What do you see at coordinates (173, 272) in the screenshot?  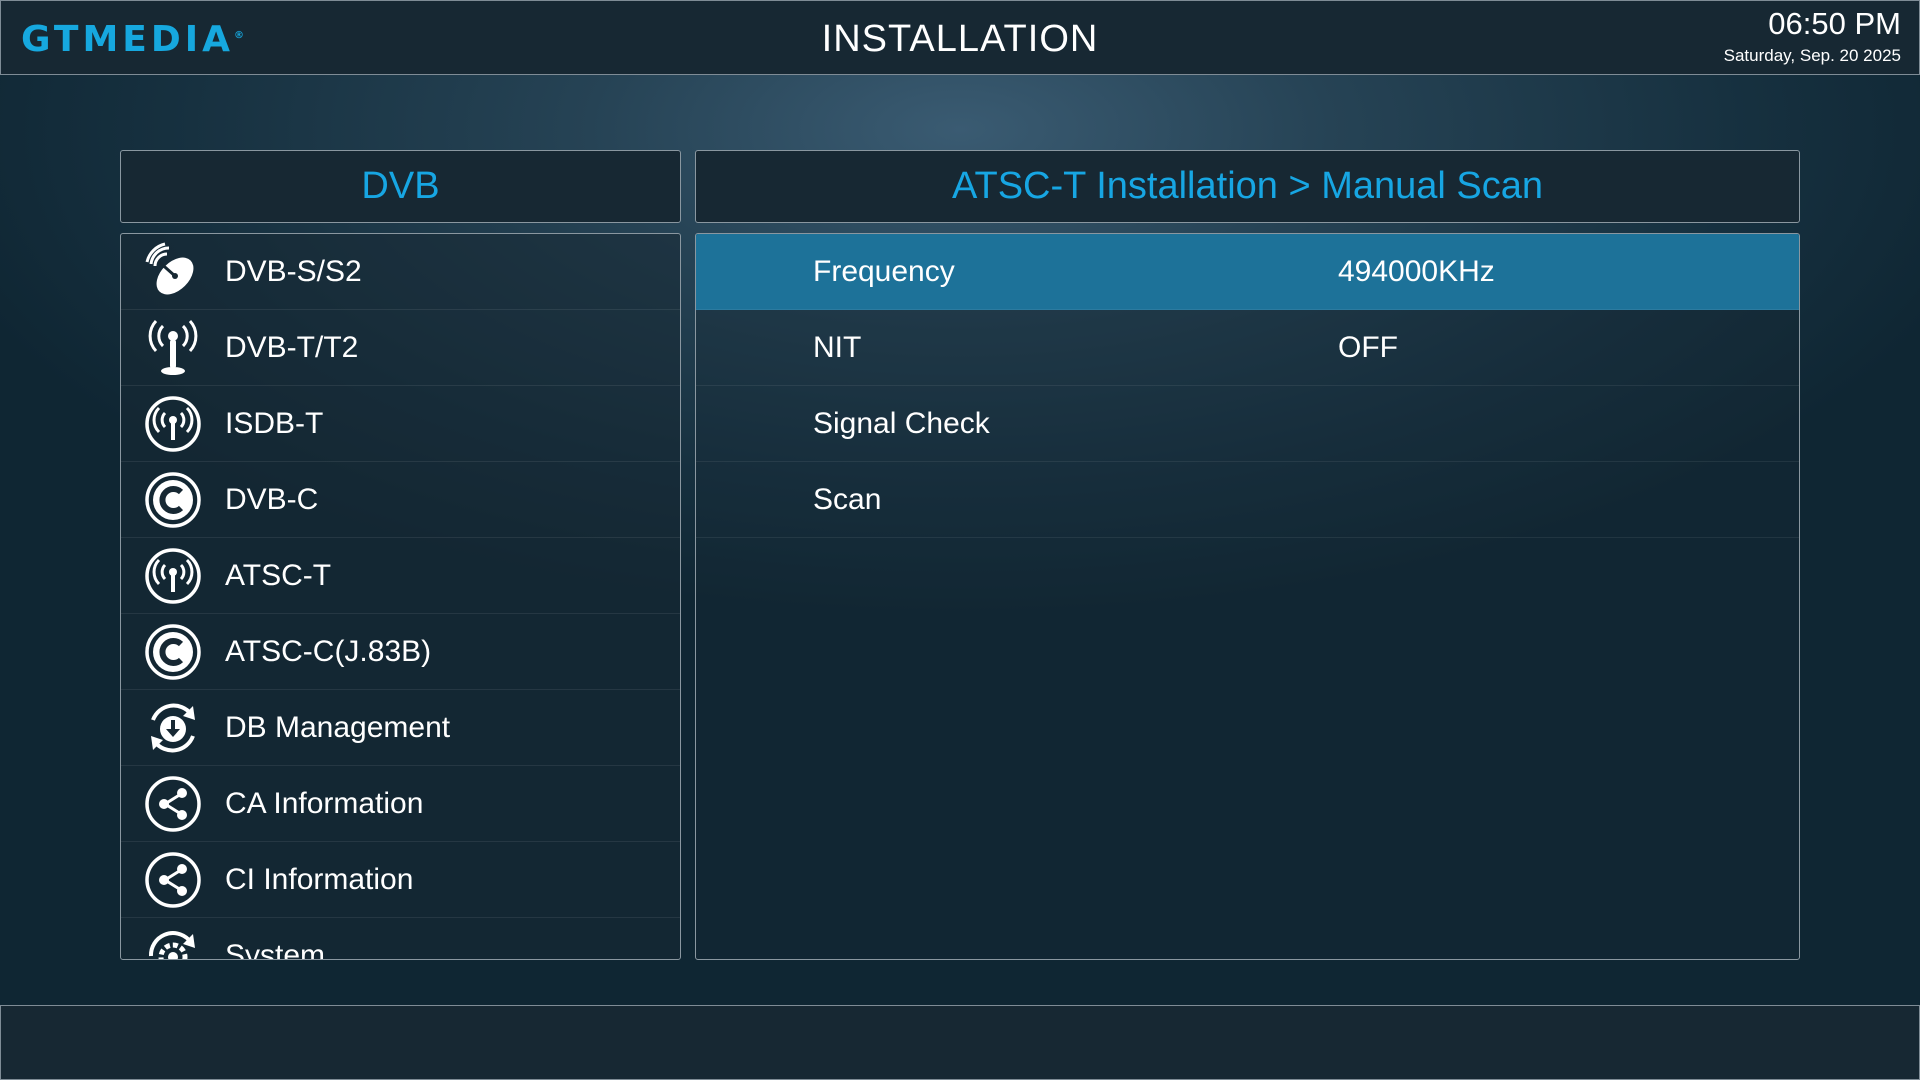 I see `satellite-dish-icon` at bounding box center [173, 272].